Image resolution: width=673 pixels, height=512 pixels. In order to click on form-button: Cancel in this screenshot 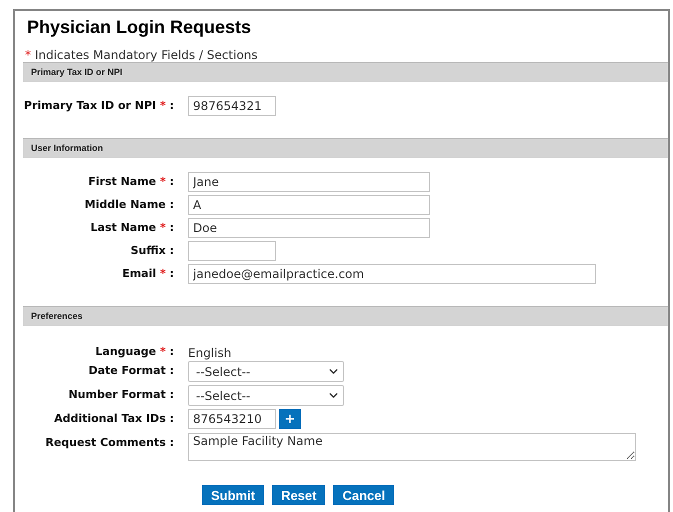, I will do `click(363, 495)`.